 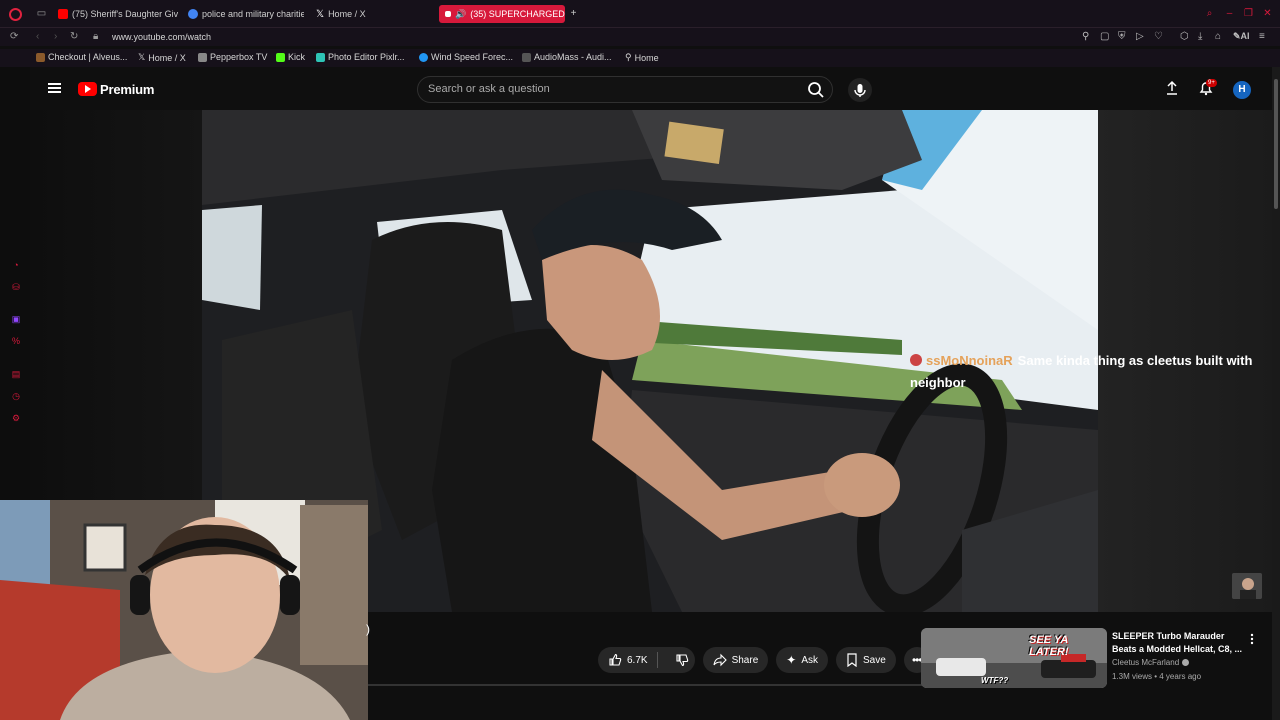 What do you see at coordinates (41, 13) in the screenshot?
I see `tab-workspaces-icon: ▭` at bounding box center [41, 13].